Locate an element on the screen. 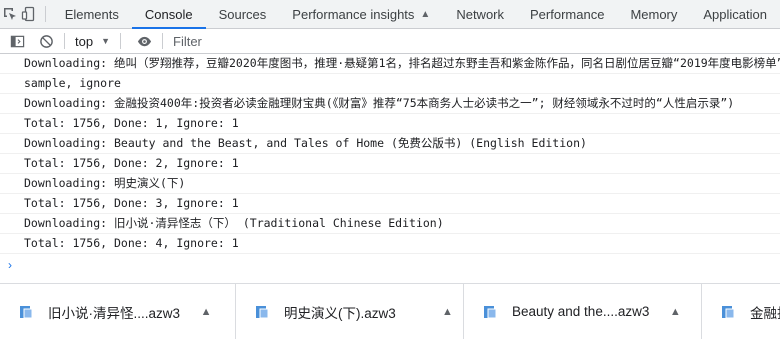  chevron-down-icon: ▼ is located at coordinates (105, 41).